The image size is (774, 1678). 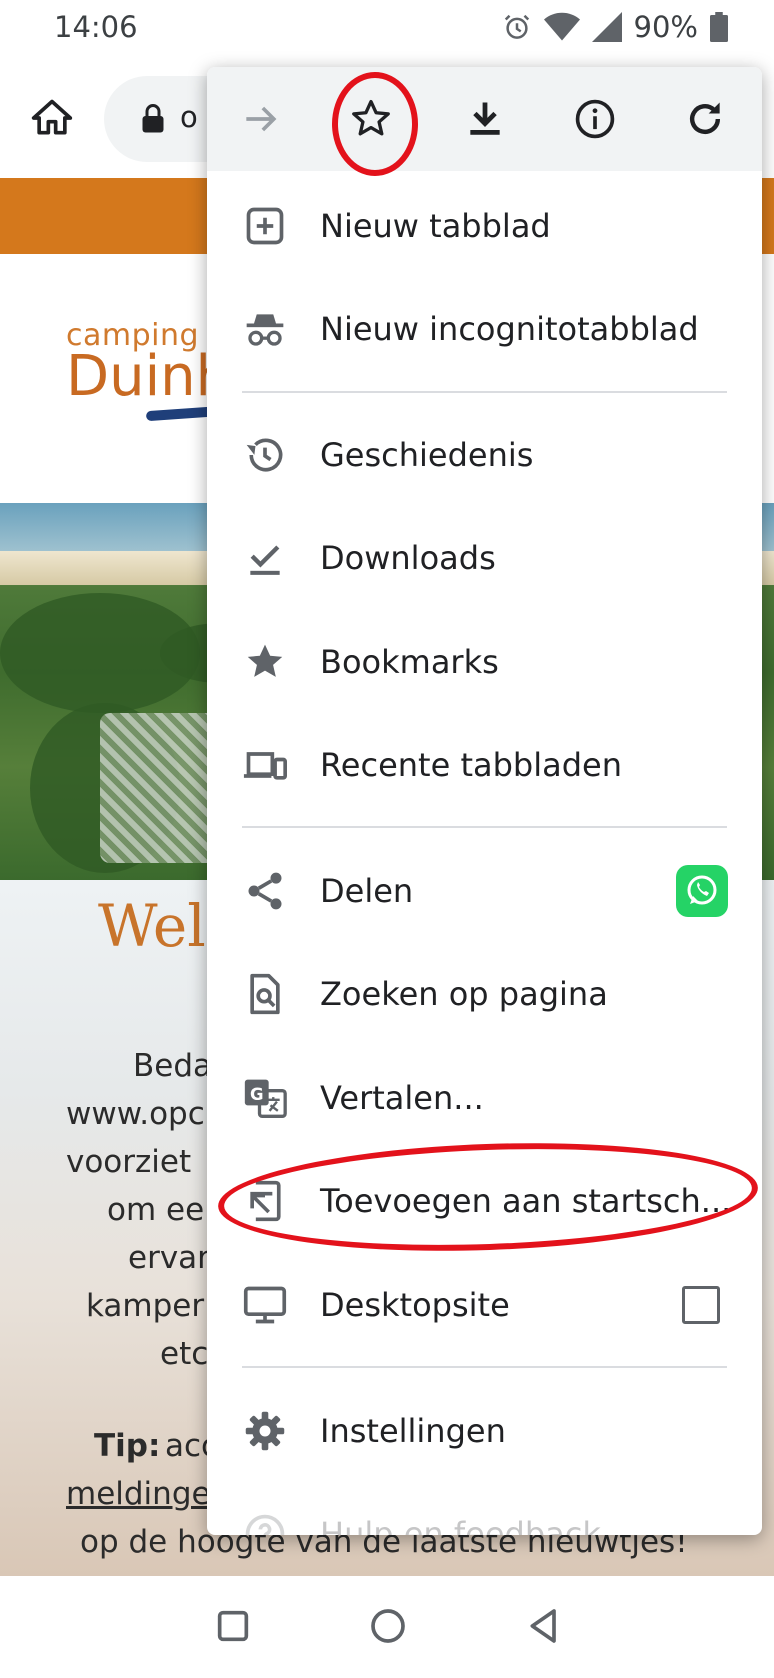 I want to click on history-icon, so click(x=265, y=455).